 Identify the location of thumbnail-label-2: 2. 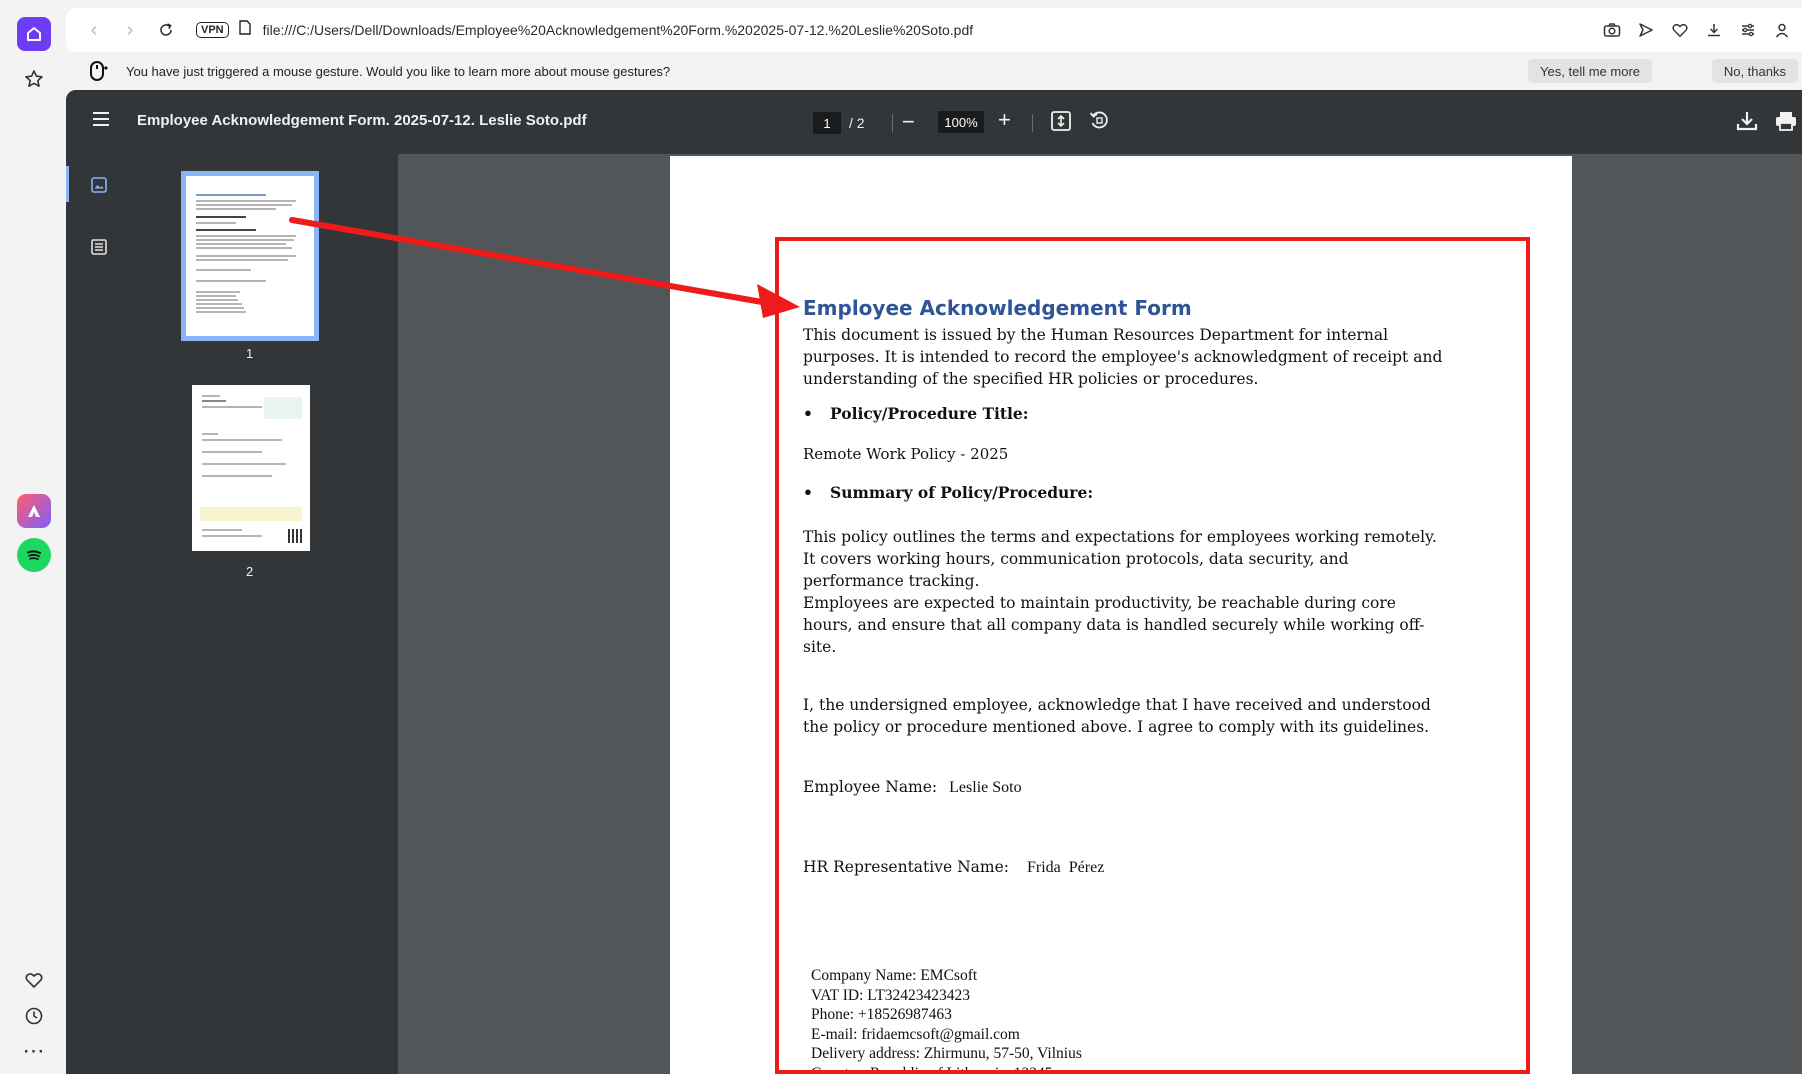
(250, 571).